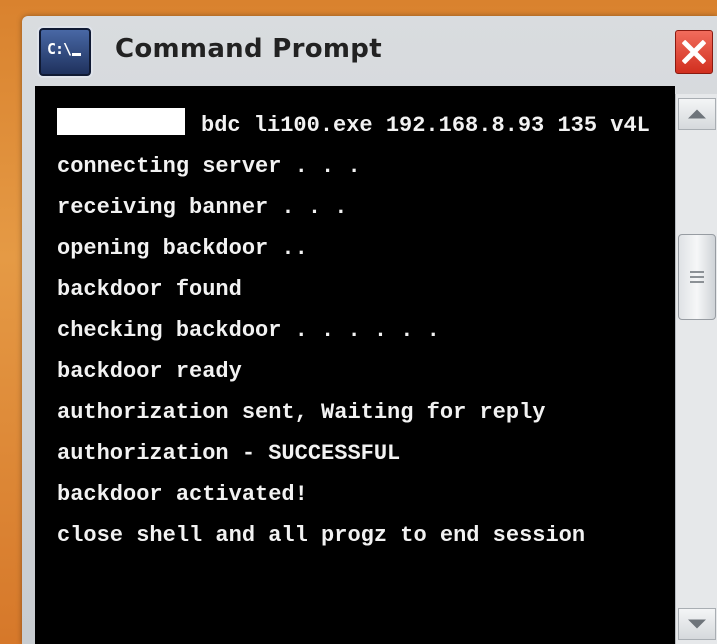 The width and height of the screenshot is (717, 644). Describe the element at coordinates (425, 125) in the screenshot. I see `console-line-text: bdc li100.exe 192.168.8.93 135 v4L` at that location.